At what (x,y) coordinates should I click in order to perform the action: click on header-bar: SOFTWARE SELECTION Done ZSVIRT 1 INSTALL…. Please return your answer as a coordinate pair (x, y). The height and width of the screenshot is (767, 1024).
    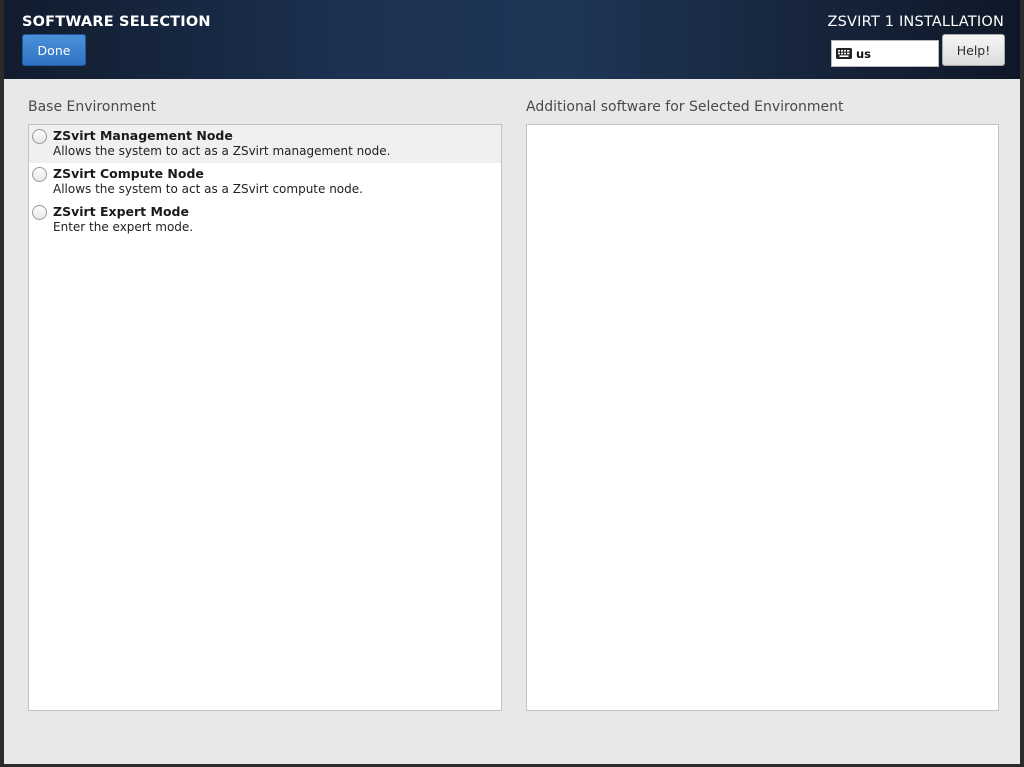
    Looking at the image, I should click on (512, 39).